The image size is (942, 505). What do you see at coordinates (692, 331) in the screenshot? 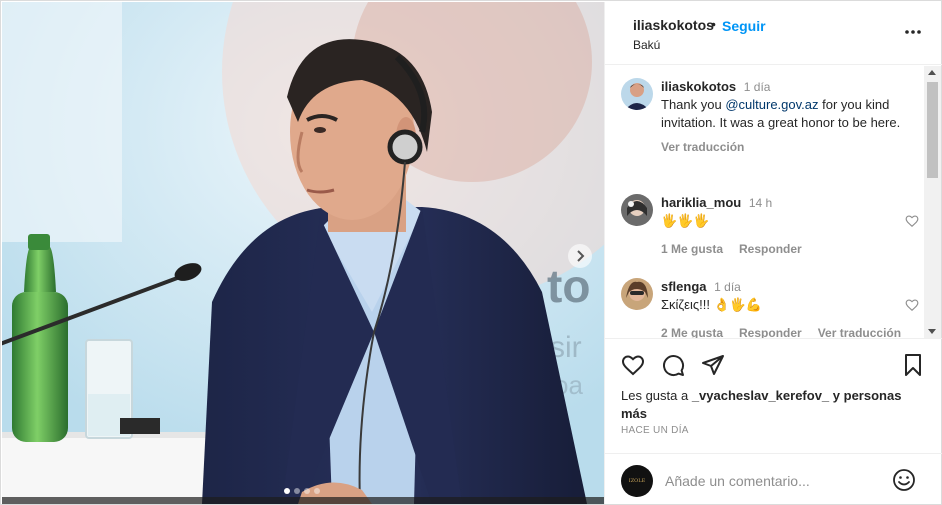
I see `comment-likes-count: 2 Me gusta` at bounding box center [692, 331].